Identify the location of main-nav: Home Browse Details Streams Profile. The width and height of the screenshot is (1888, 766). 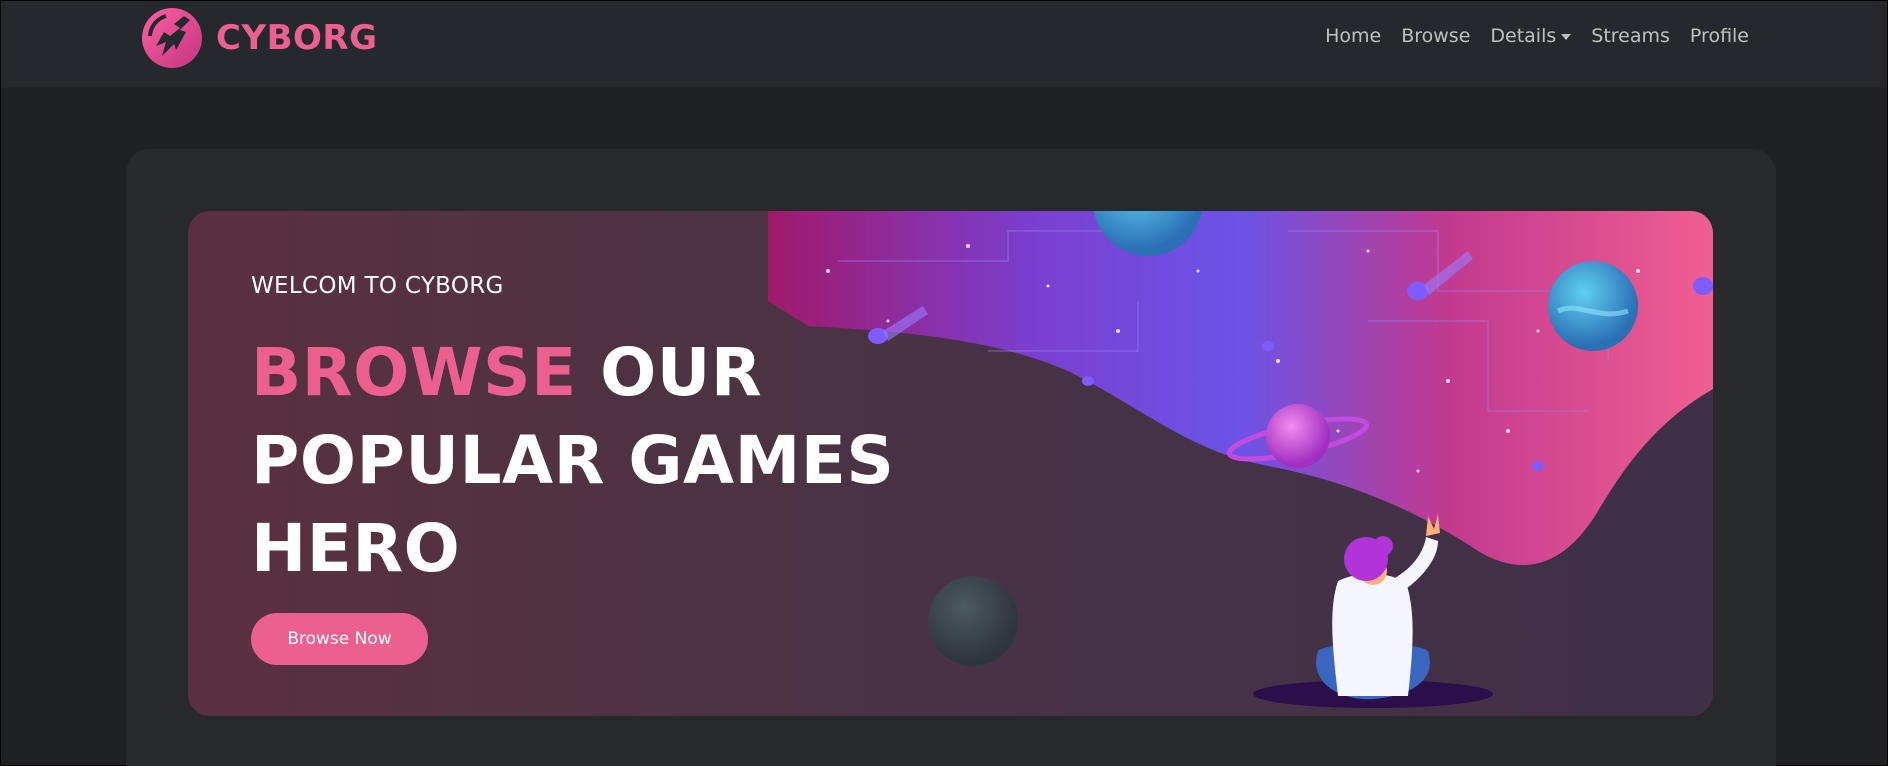
(1527, 36).